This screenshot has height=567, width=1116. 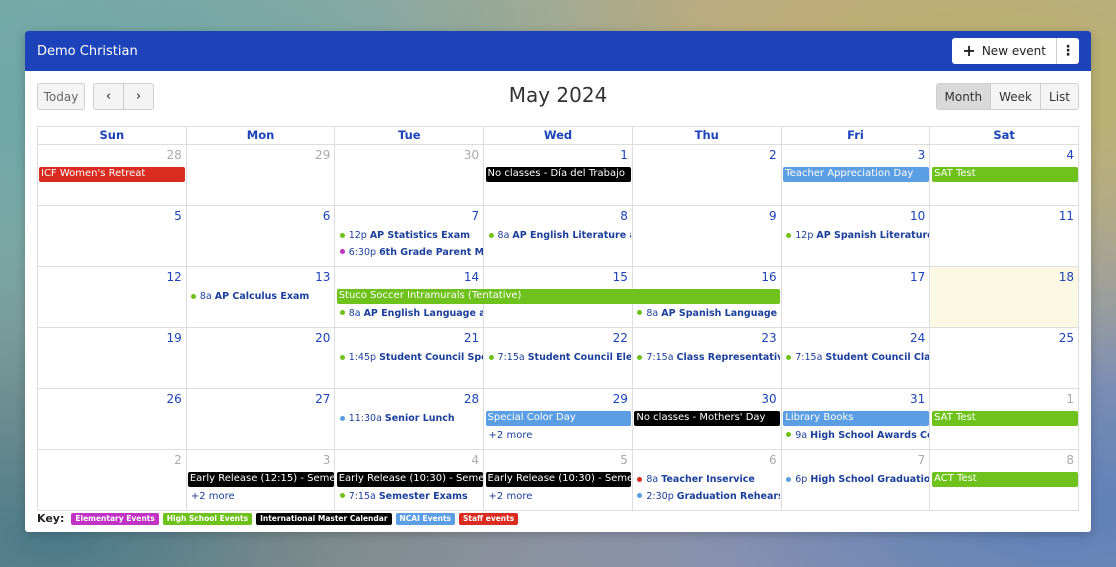 I want to click on timed-event: 11:30a Senior Lunch, so click(x=411, y=419).